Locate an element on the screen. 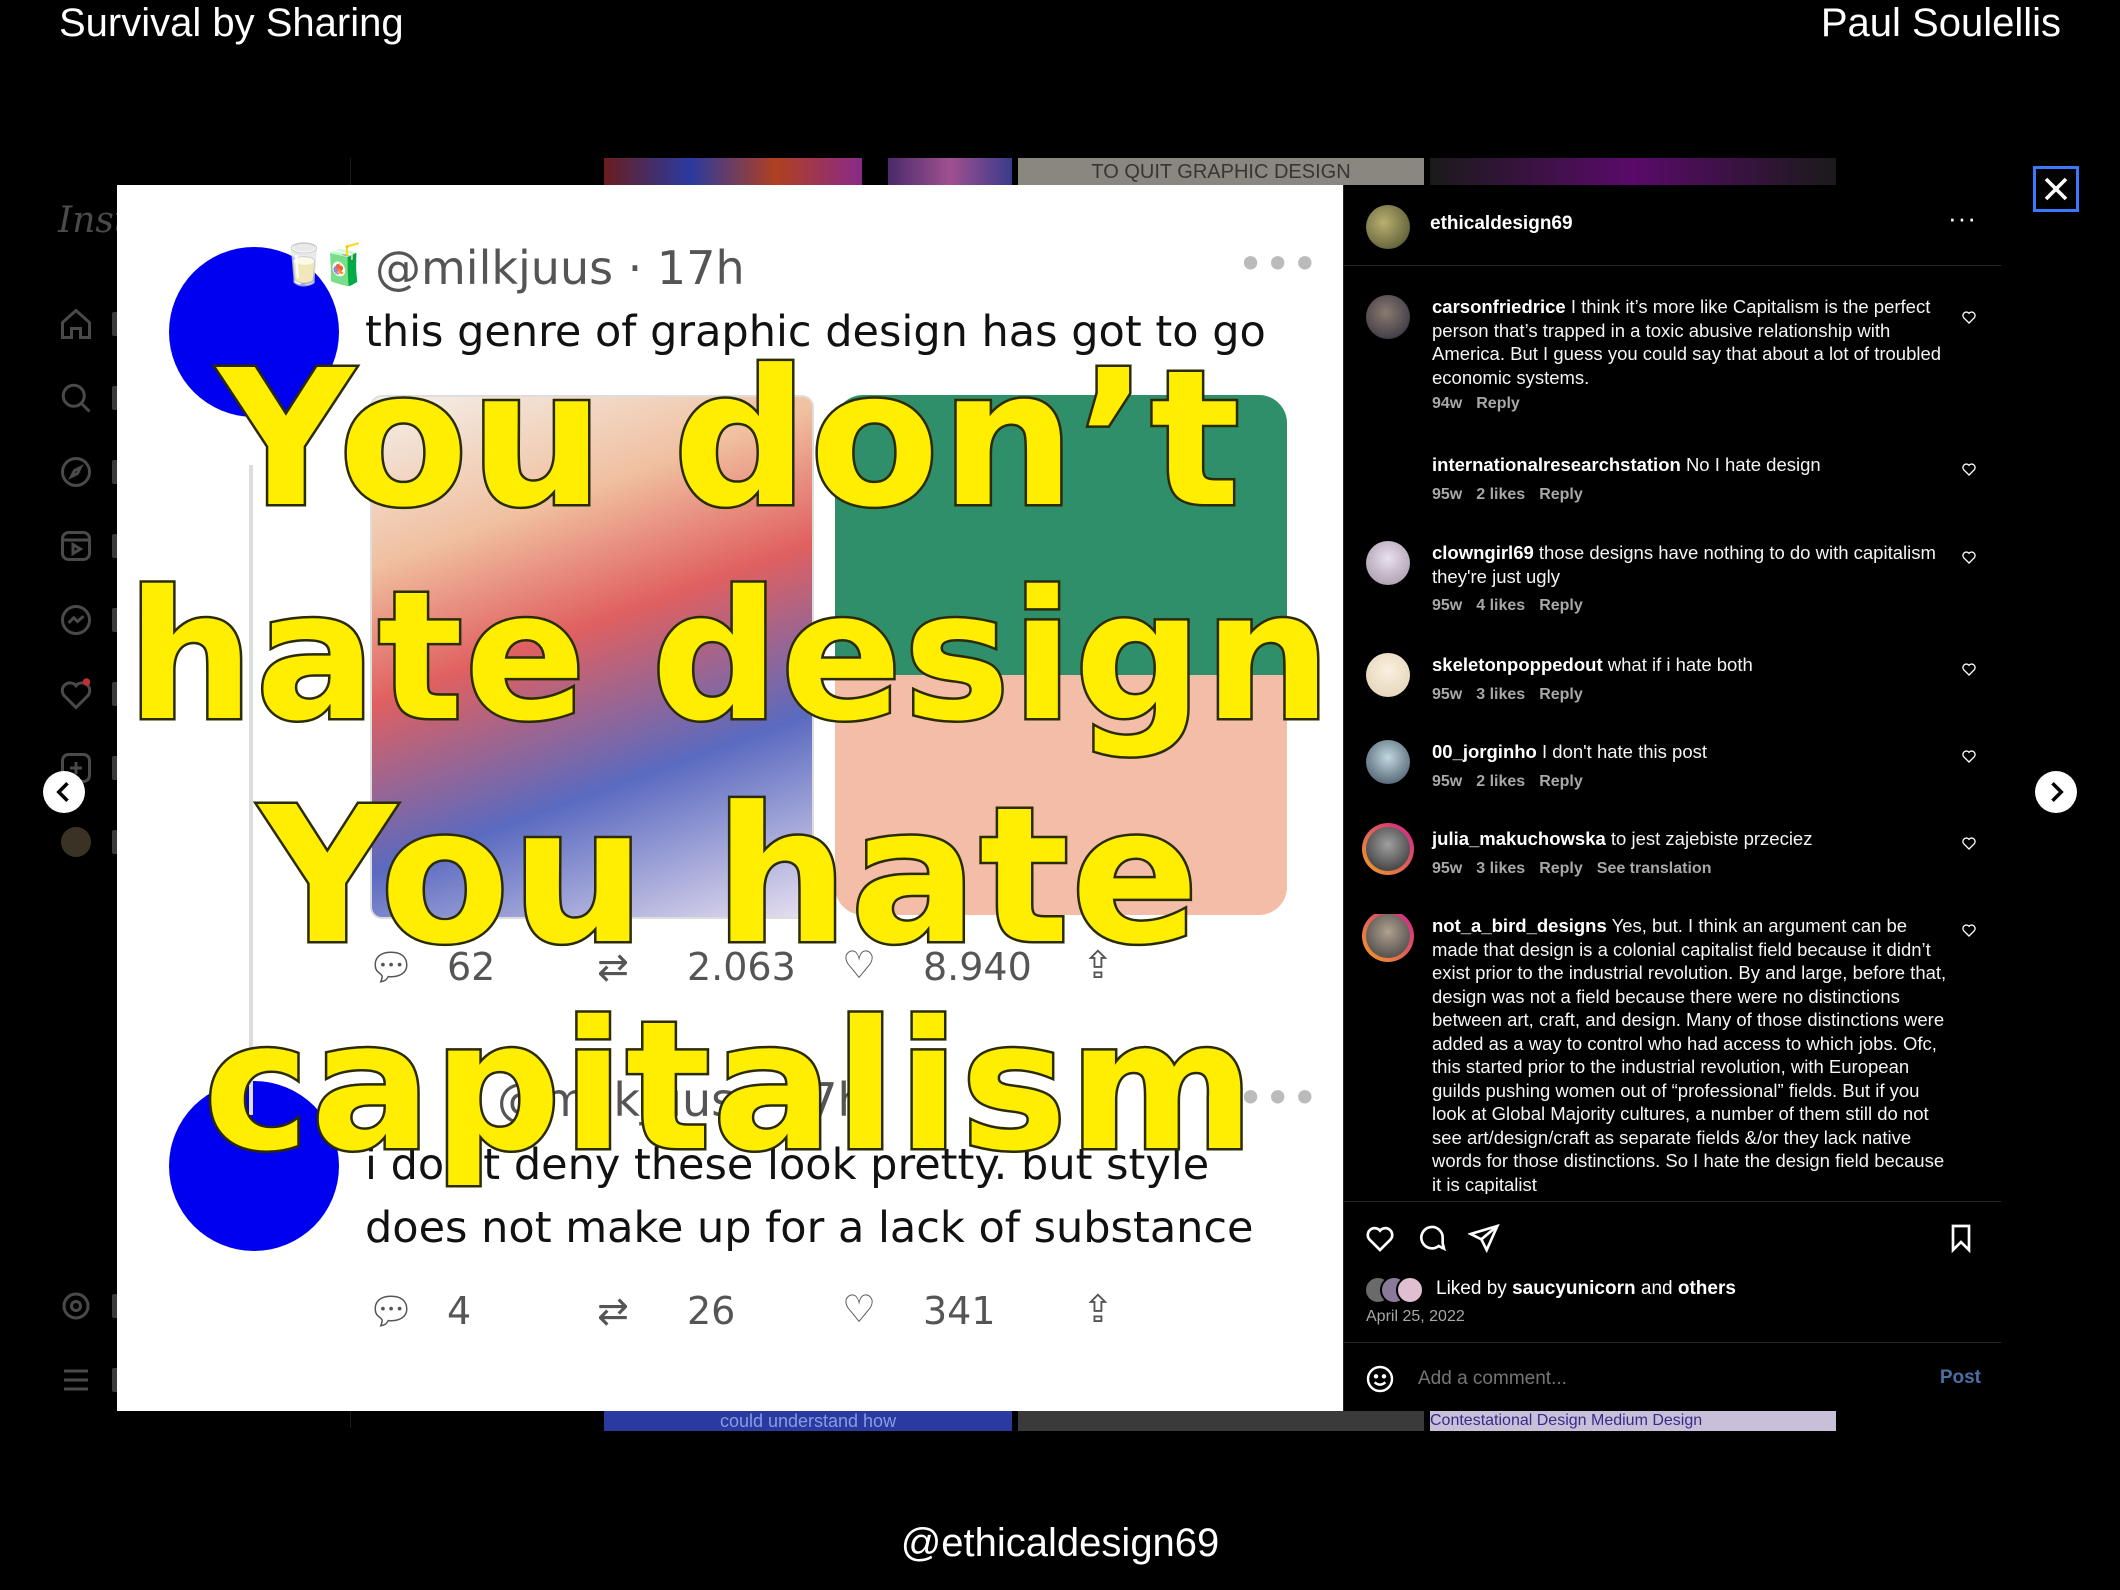 The image size is (2120, 1590). grid-tile-text: TO QUIT GRAPHIC DESIGN is located at coordinates (1221, 172).